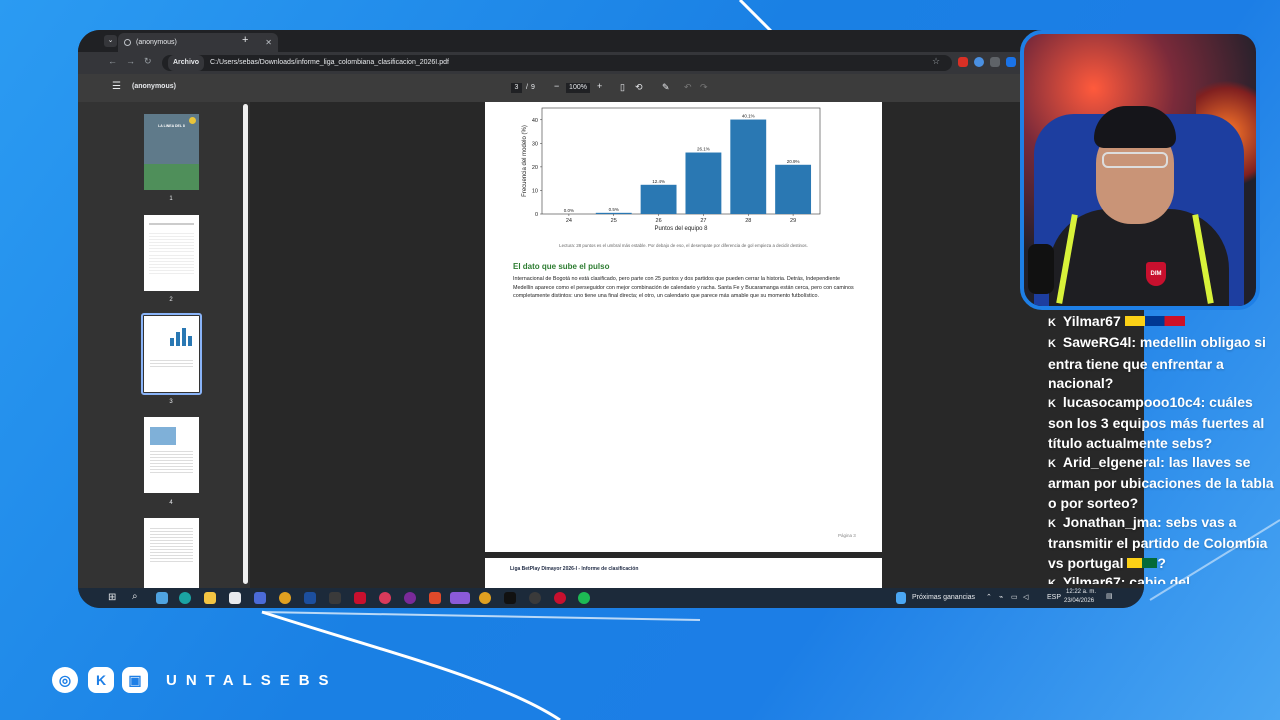 This screenshot has height=720, width=1280. What do you see at coordinates (171, 126) in the screenshot?
I see `thumbnail-cover-title: LA LINEA DEL 8` at bounding box center [171, 126].